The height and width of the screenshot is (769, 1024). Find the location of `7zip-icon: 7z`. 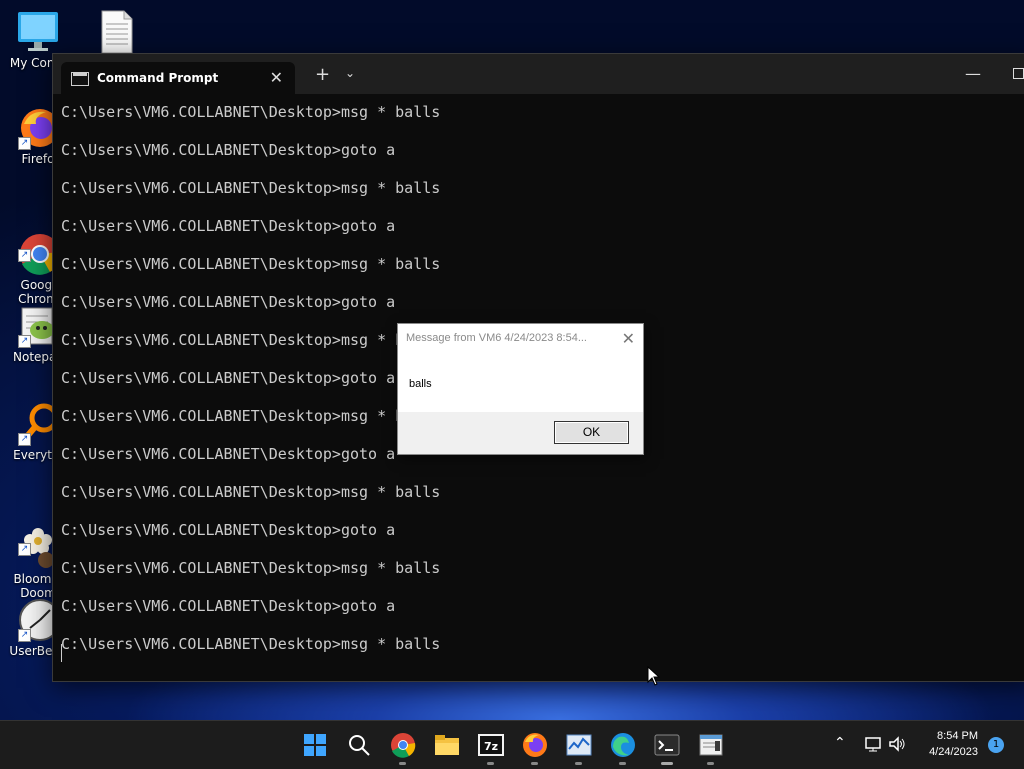

7zip-icon: 7z is located at coordinates (491, 745).